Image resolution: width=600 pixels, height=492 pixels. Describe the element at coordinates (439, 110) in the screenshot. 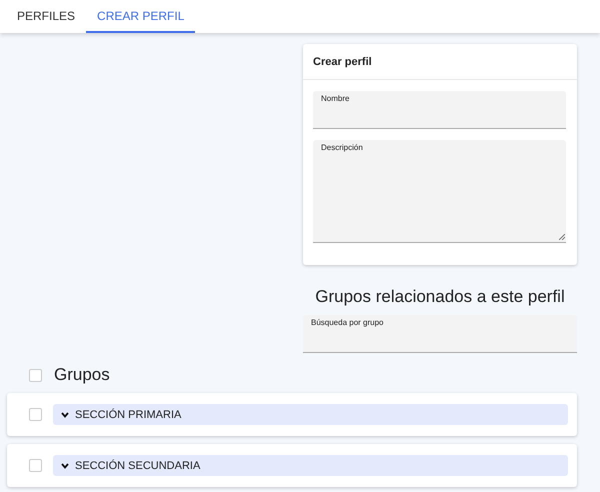

I see `input-field: Nombre` at that location.